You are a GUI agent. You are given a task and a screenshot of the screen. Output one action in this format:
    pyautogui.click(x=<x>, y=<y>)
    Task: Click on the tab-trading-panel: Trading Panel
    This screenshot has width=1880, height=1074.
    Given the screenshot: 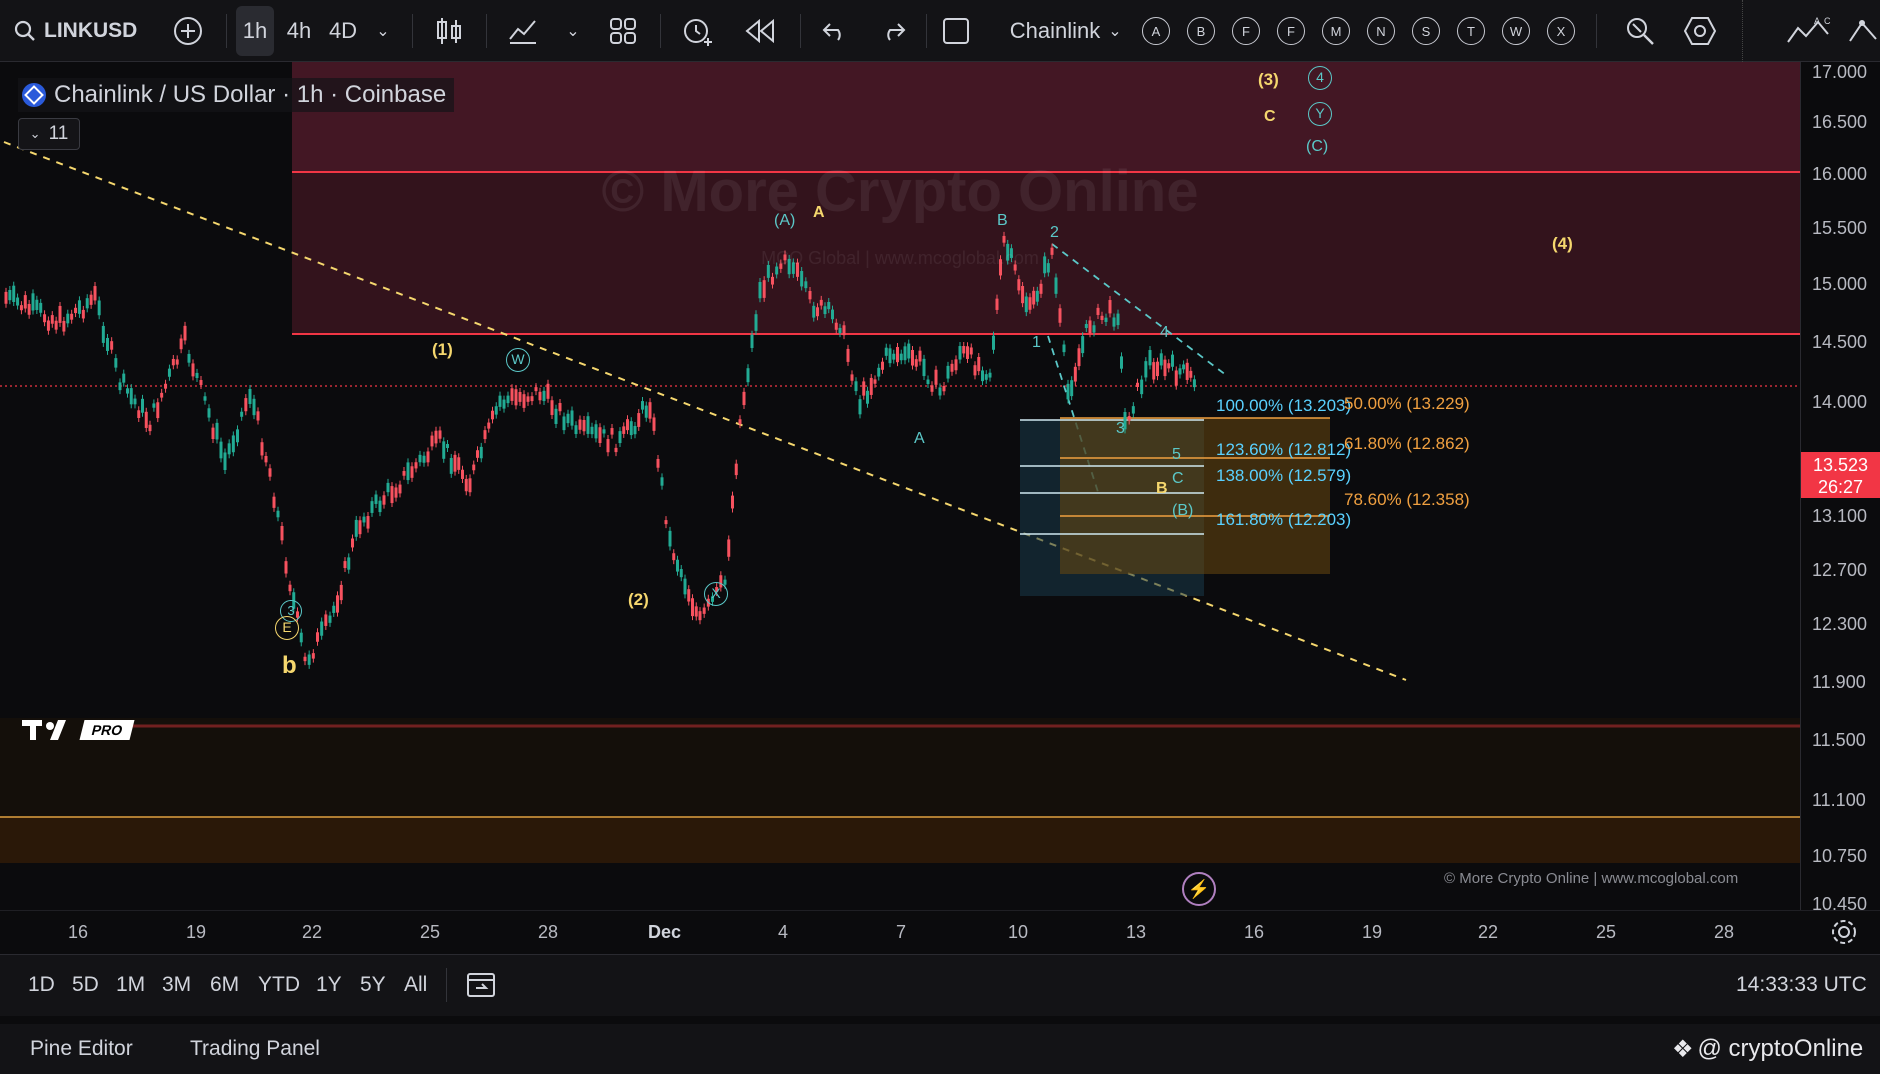 What is the action you would take?
    pyautogui.click(x=255, y=1049)
    